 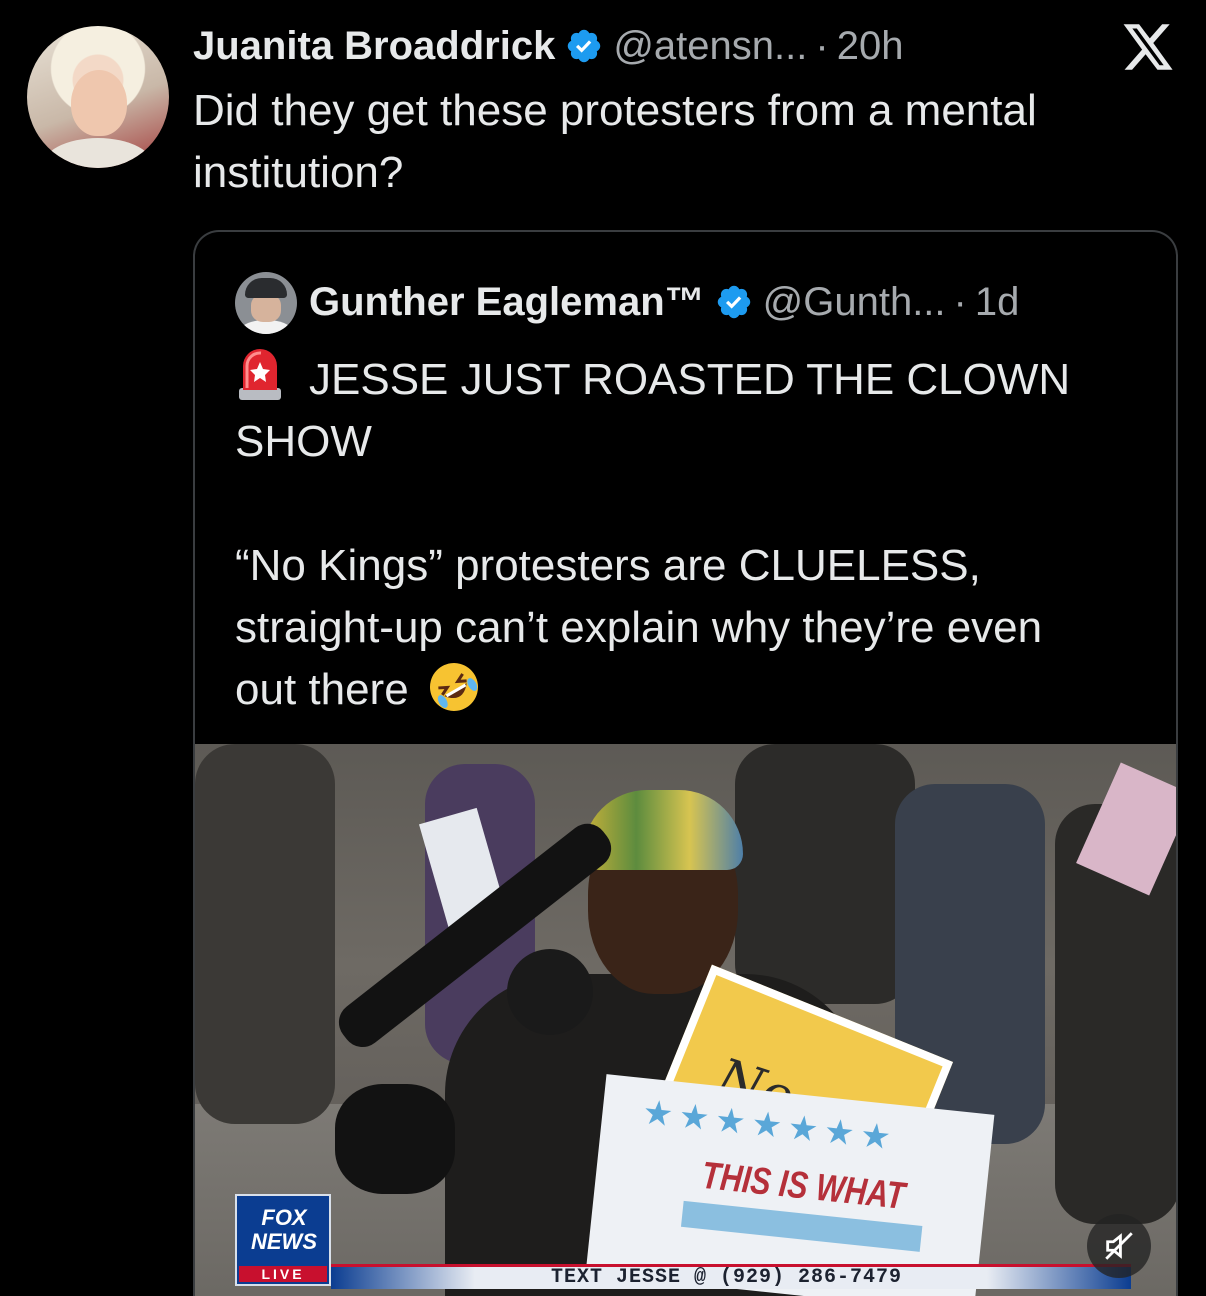 What do you see at coordinates (507, 302) in the screenshot?
I see `quoted-author-name: Gunther Eagleman™` at bounding box center [507, 302].